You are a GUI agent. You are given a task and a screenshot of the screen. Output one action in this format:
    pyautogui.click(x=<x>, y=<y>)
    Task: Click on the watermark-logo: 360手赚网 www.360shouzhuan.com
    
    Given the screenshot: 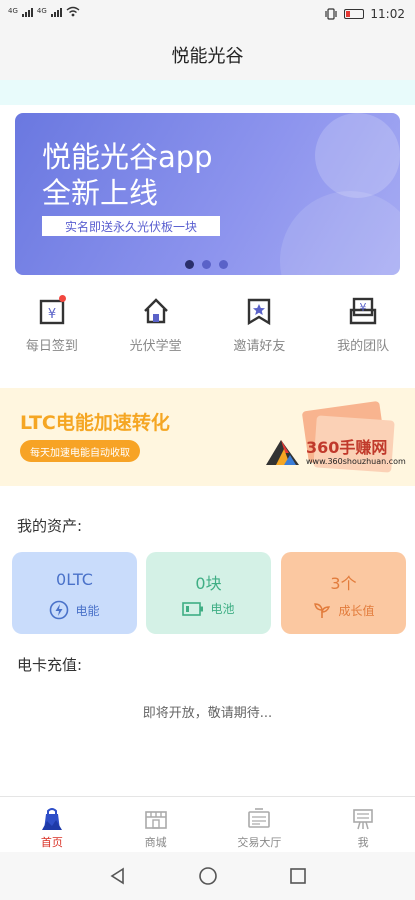 What is the action you would take?
    pyautogui.click(x=335, y=452)
    